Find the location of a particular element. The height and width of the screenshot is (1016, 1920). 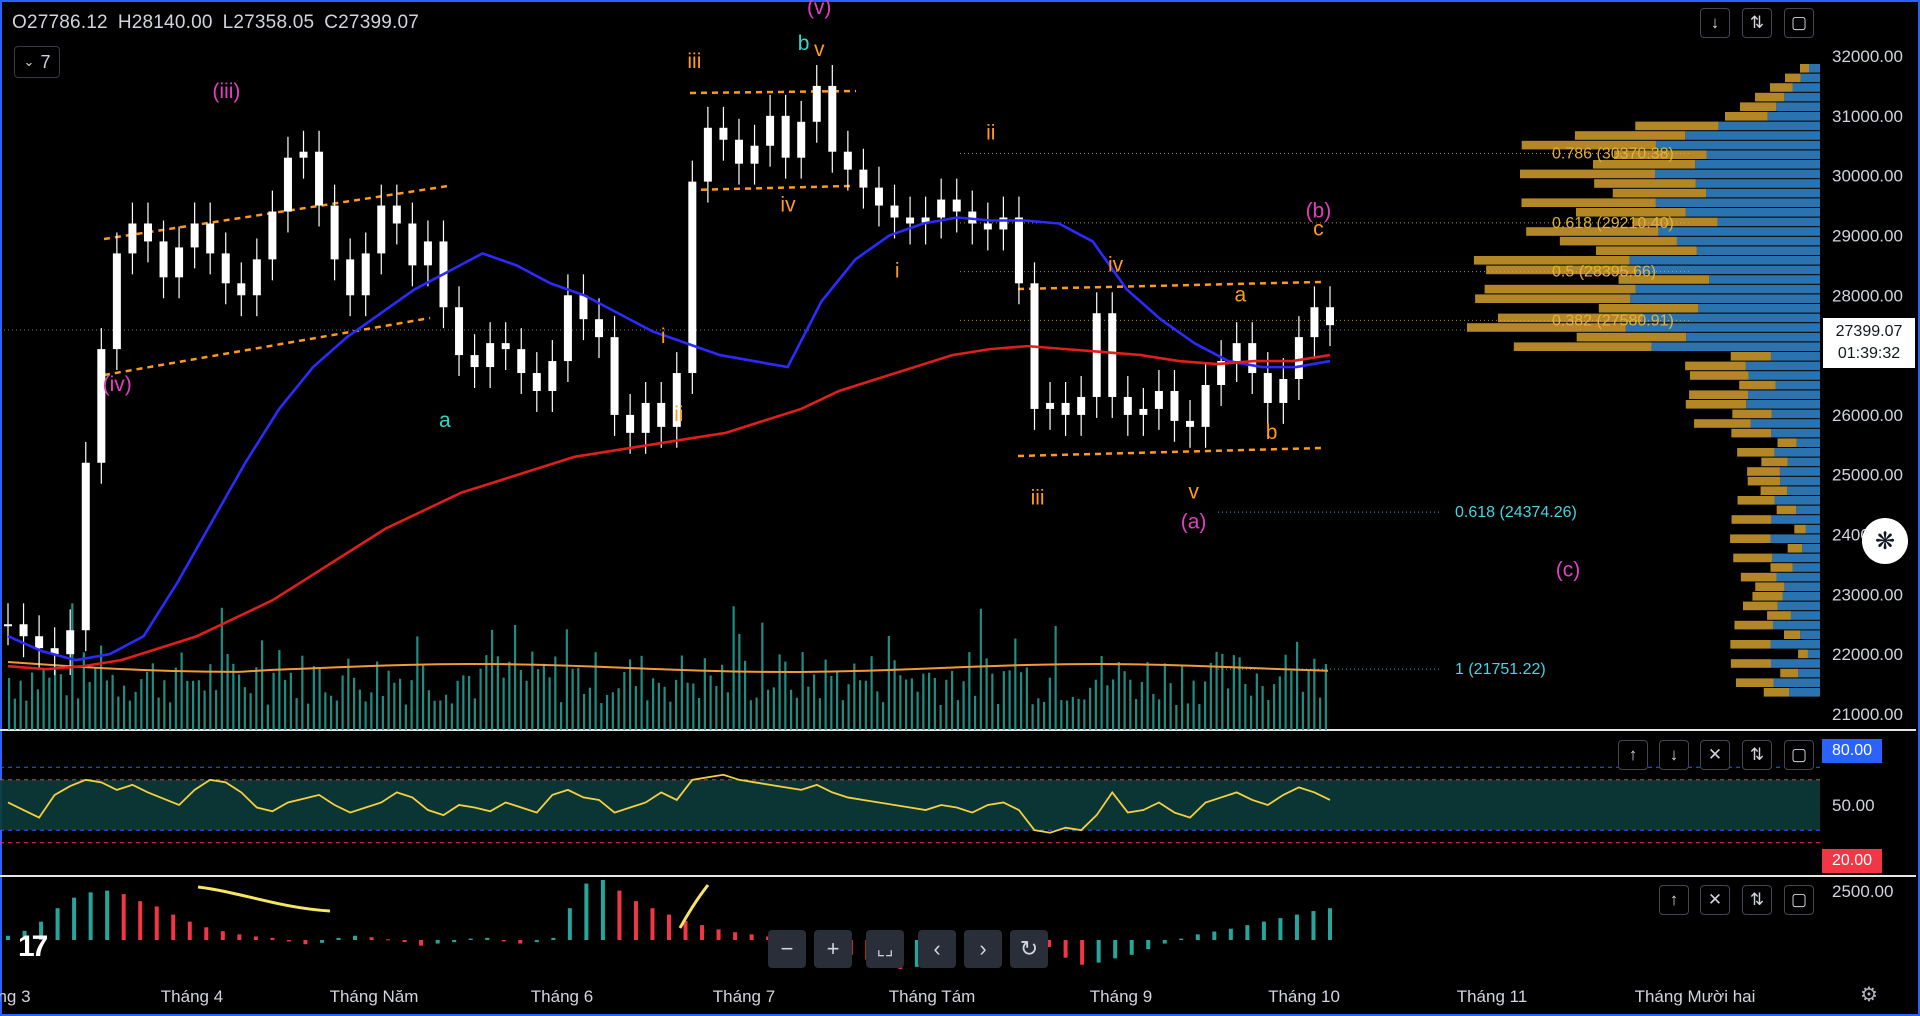

wave-label: ii is located at coordinates (990, 133).